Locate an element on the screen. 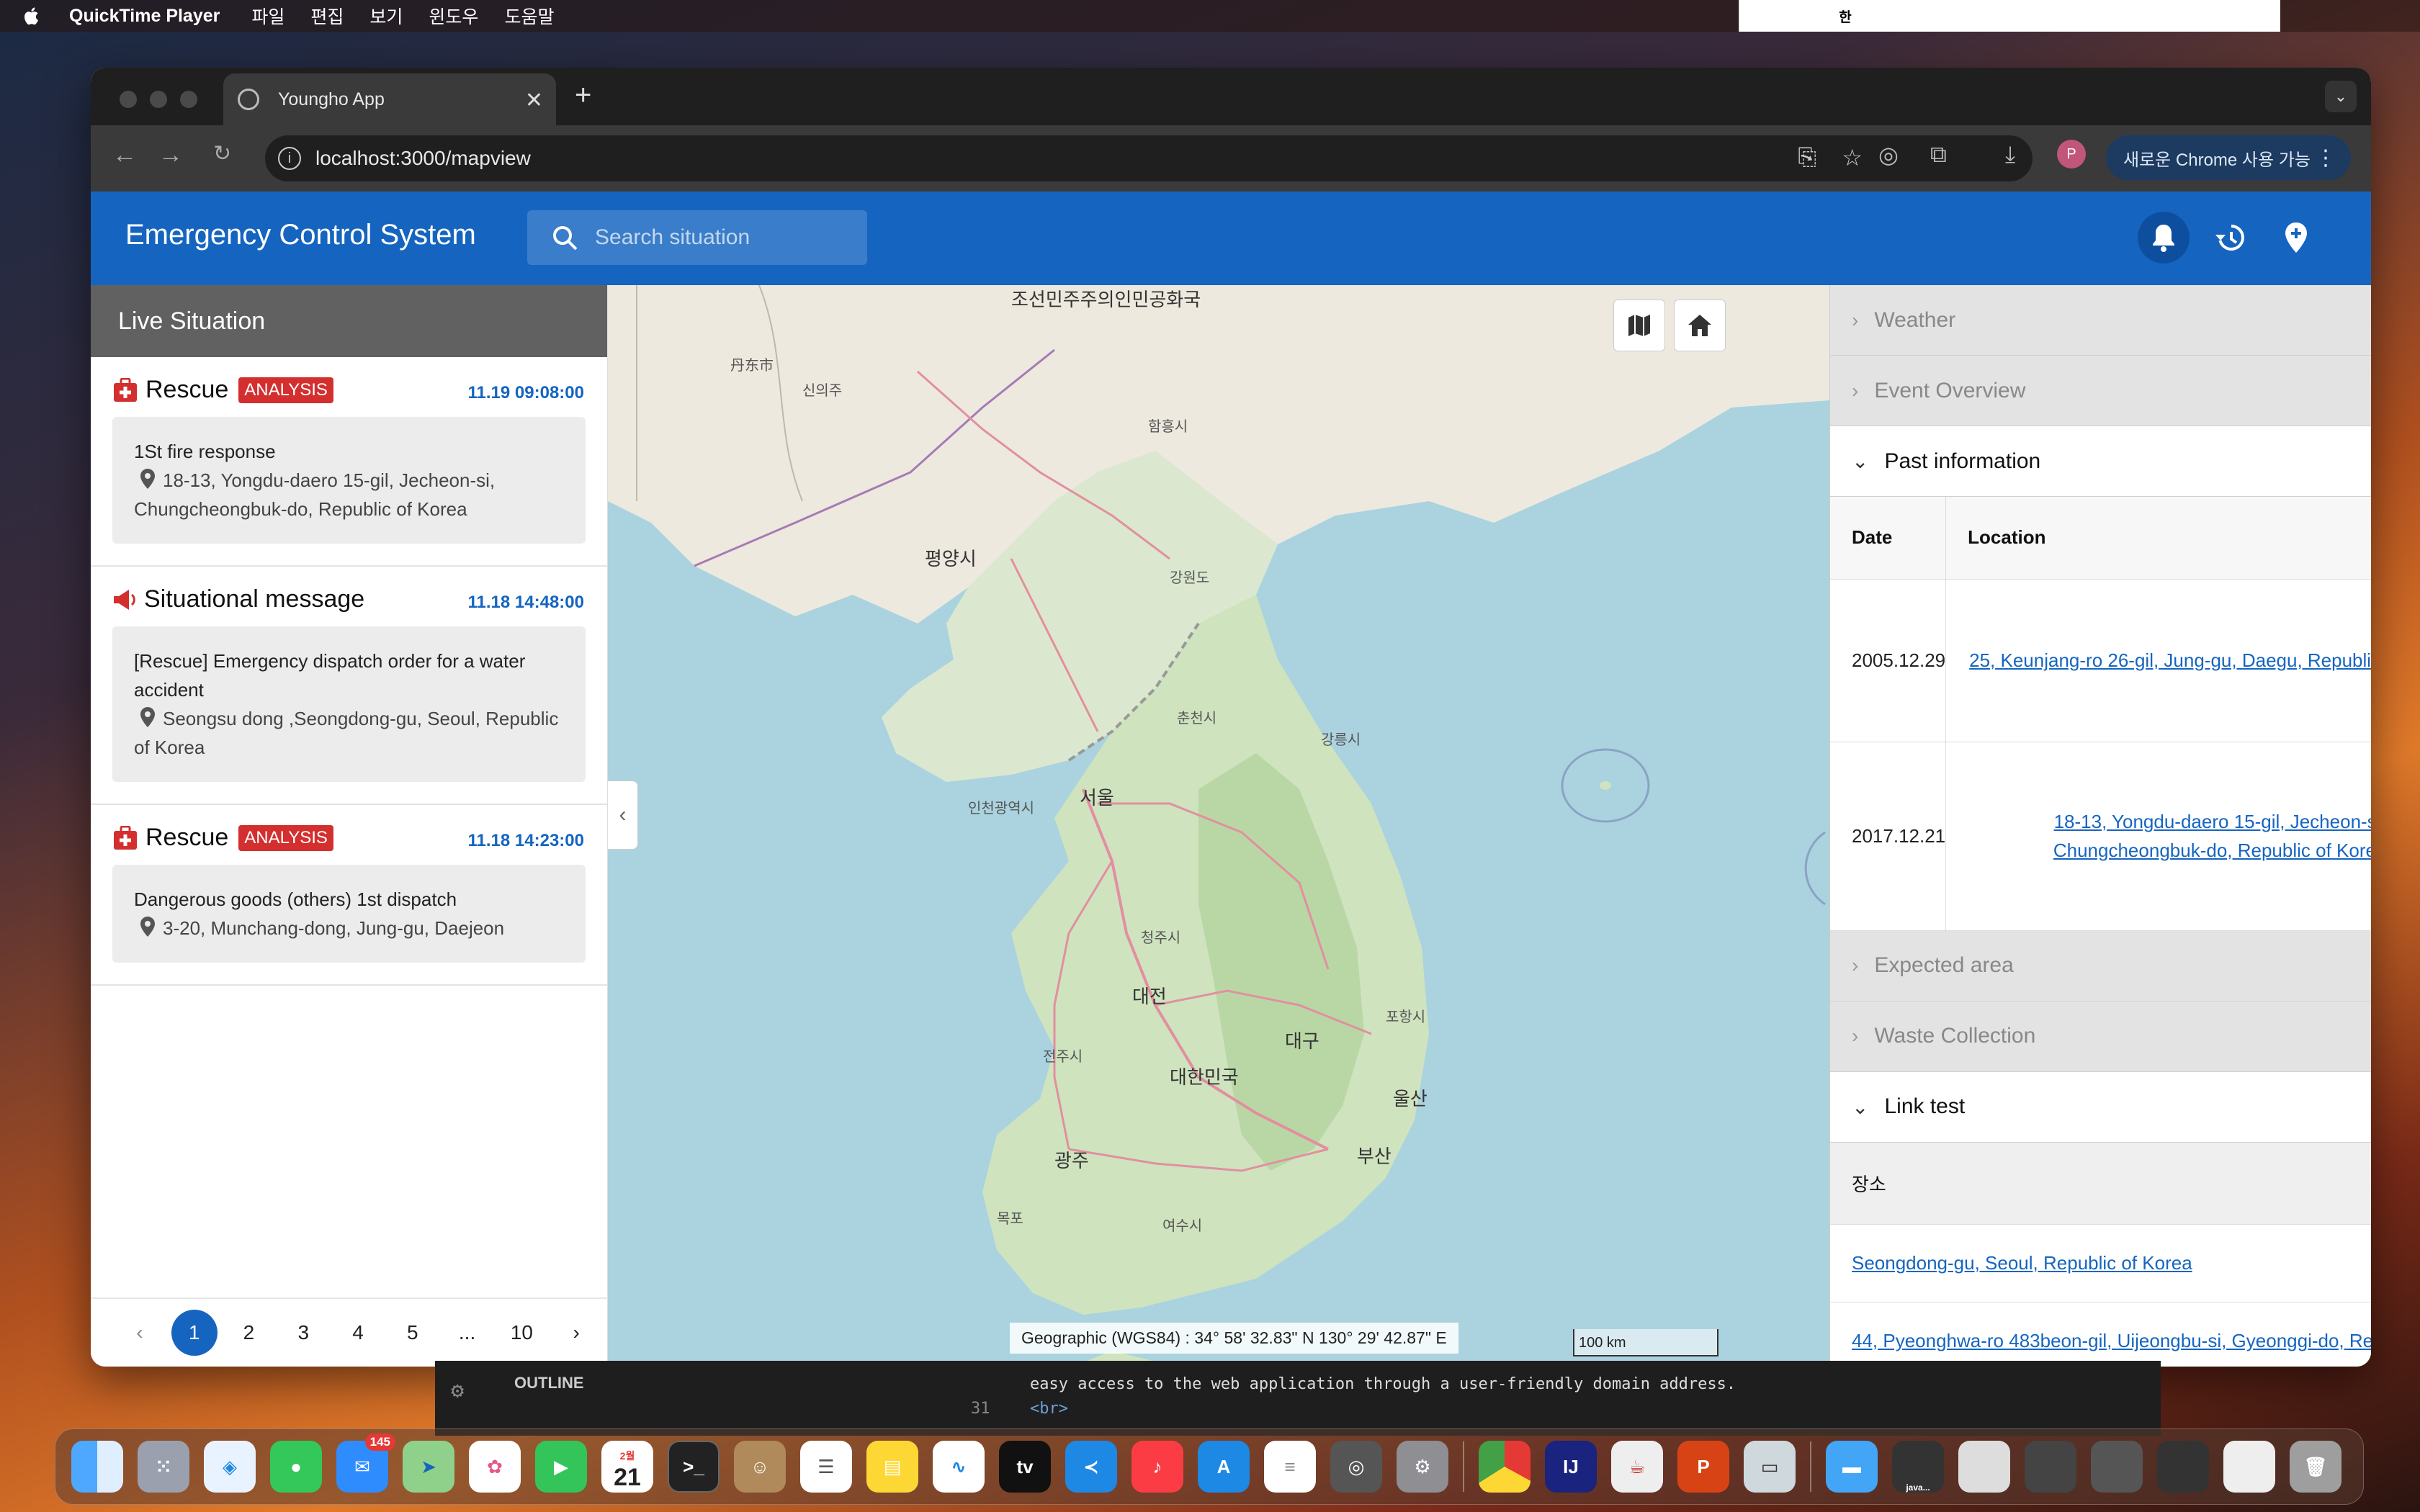 This screenshot has height=1512, width=2420. translate-icon: ⎘ is located at coordinates (1807, 157).